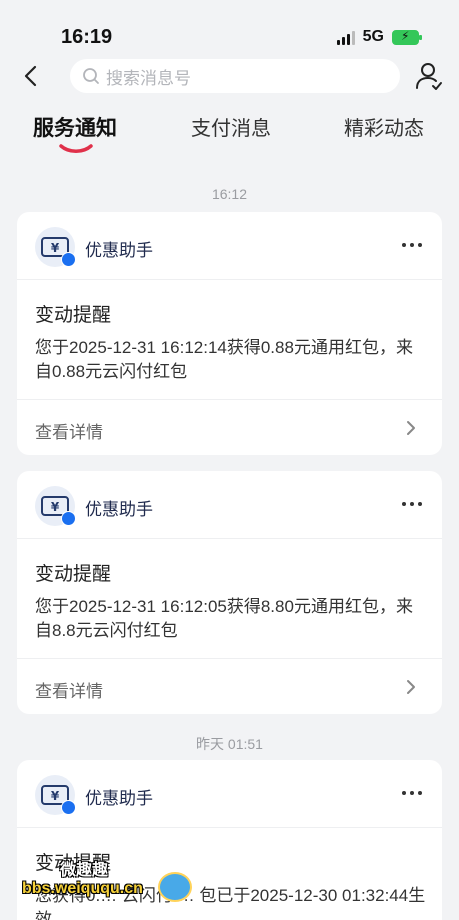 The image size is (459, 920). I want to click on tab-service-notice: 服务通知, so click(75, 127).